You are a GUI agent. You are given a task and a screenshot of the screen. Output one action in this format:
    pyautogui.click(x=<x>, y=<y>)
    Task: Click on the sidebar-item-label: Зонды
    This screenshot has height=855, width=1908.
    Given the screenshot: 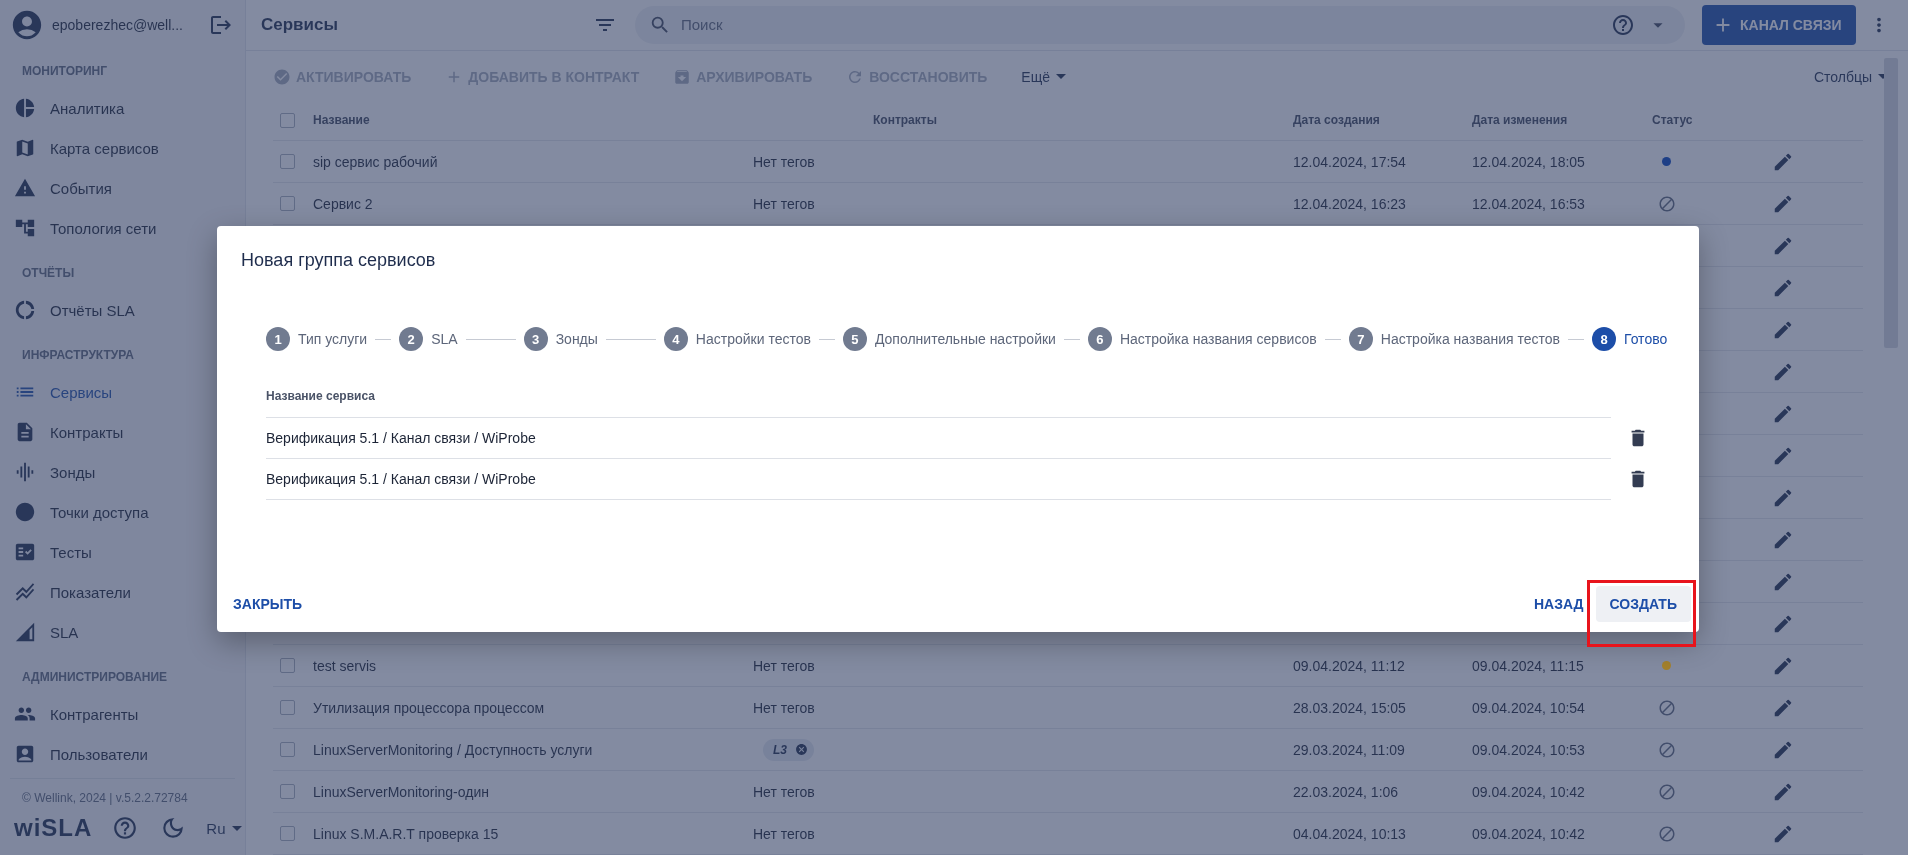 What is the action you would take?
    pyautogui.click(x=73, y=472)
    